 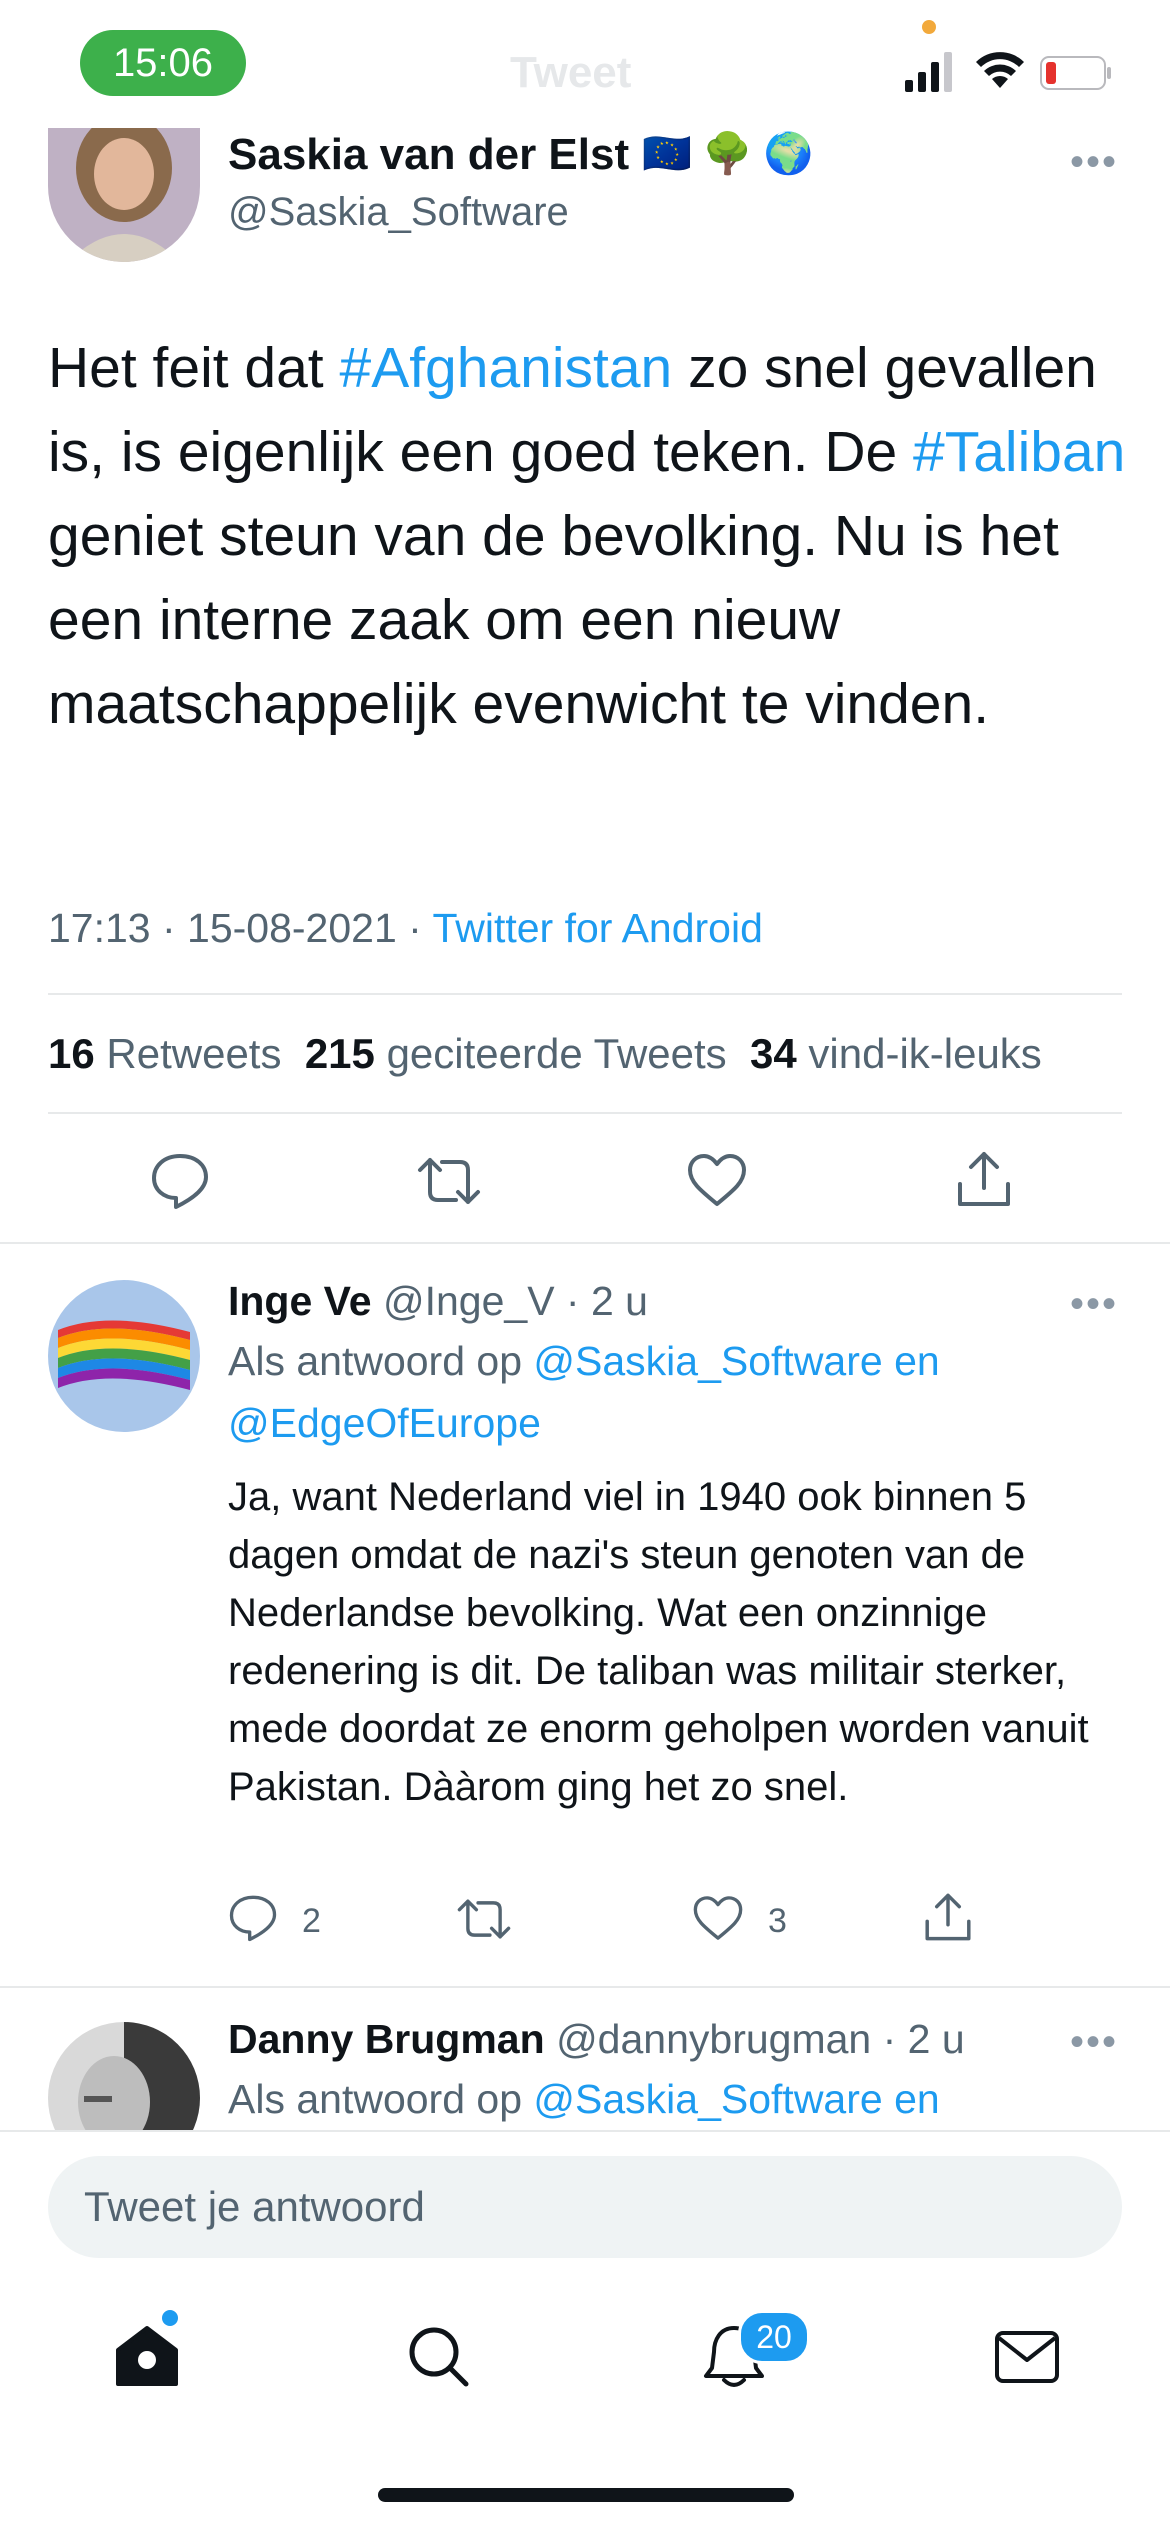 I want to click on tweet-actions, so click(x=585, y=1180).